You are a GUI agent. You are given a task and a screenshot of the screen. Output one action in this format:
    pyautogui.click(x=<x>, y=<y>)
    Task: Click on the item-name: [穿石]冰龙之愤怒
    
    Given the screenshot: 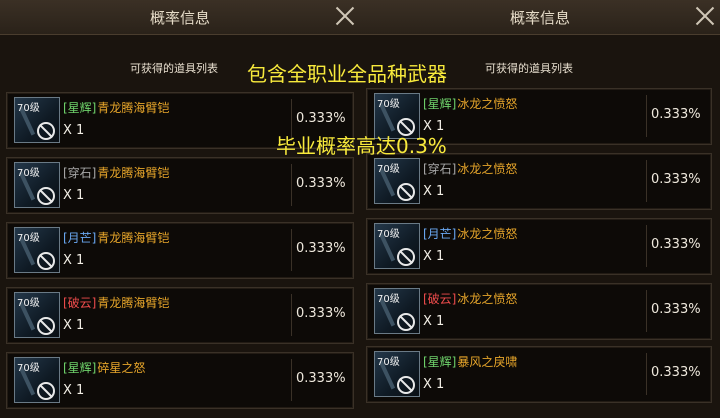 What is the action you would take?
    pyautogui.click(x=470, y=168)
    